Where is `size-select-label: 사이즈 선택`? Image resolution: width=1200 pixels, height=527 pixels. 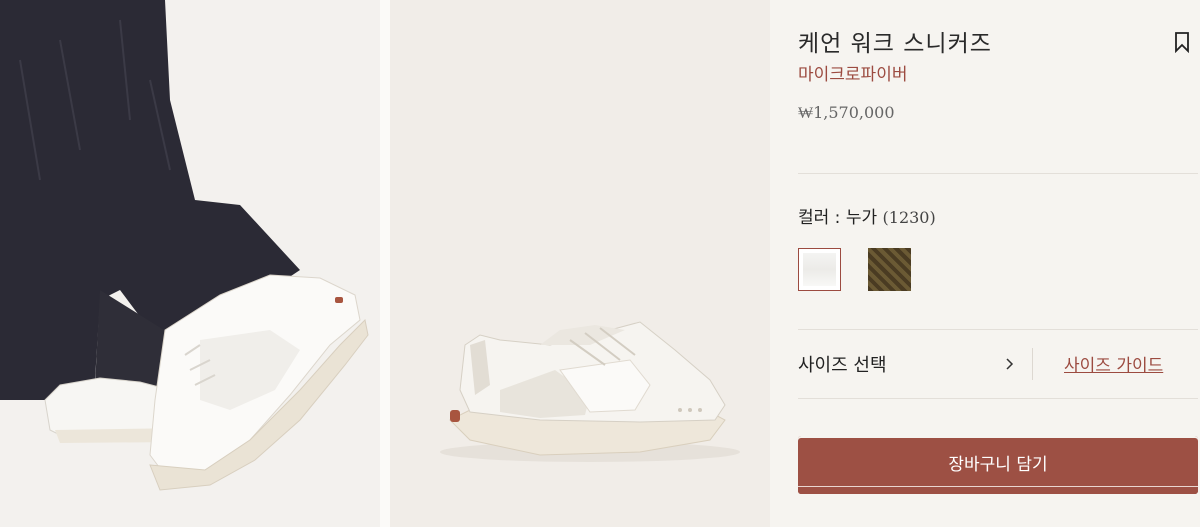 size-select-label: 사이즈 선택 is located at coordinates (842, 365).